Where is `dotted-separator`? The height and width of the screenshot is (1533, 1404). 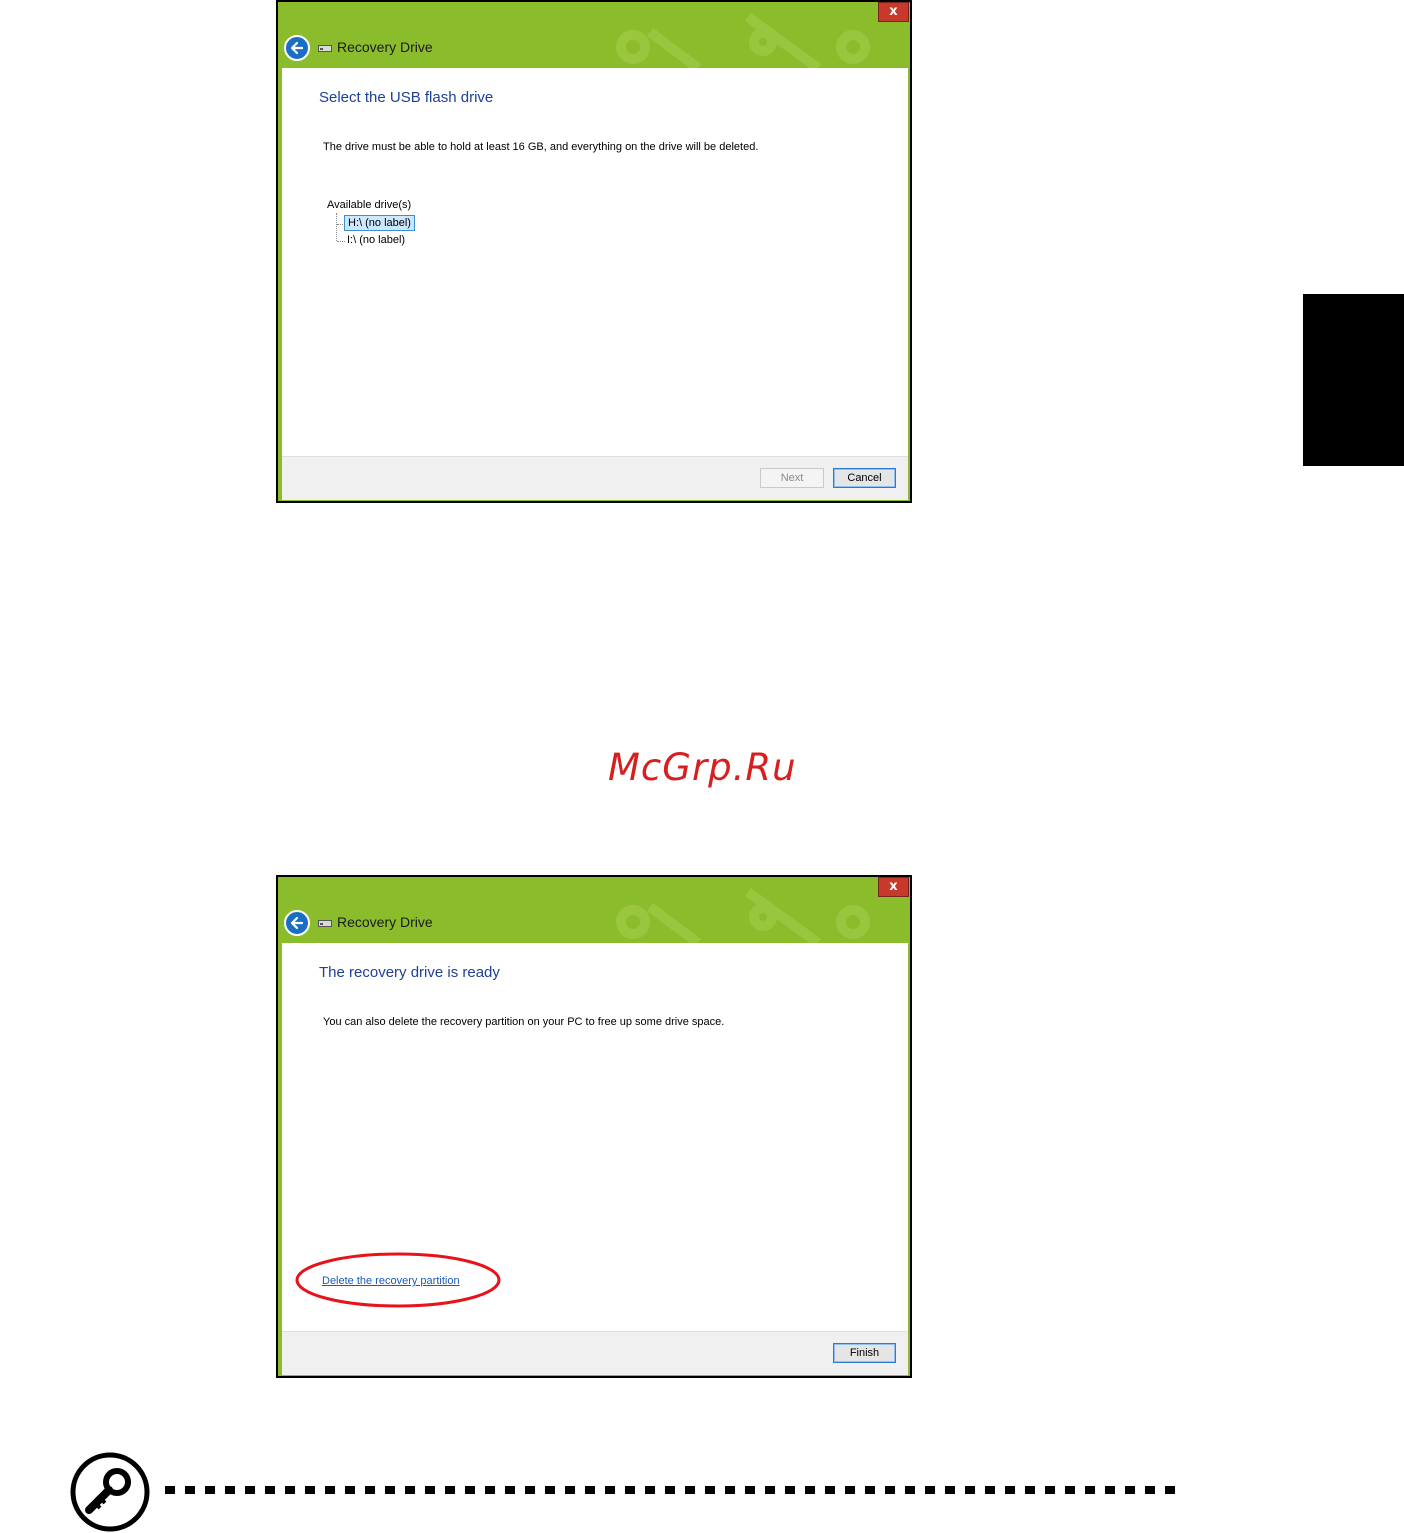
dotted-separator is located at coordinates (674, 1490).